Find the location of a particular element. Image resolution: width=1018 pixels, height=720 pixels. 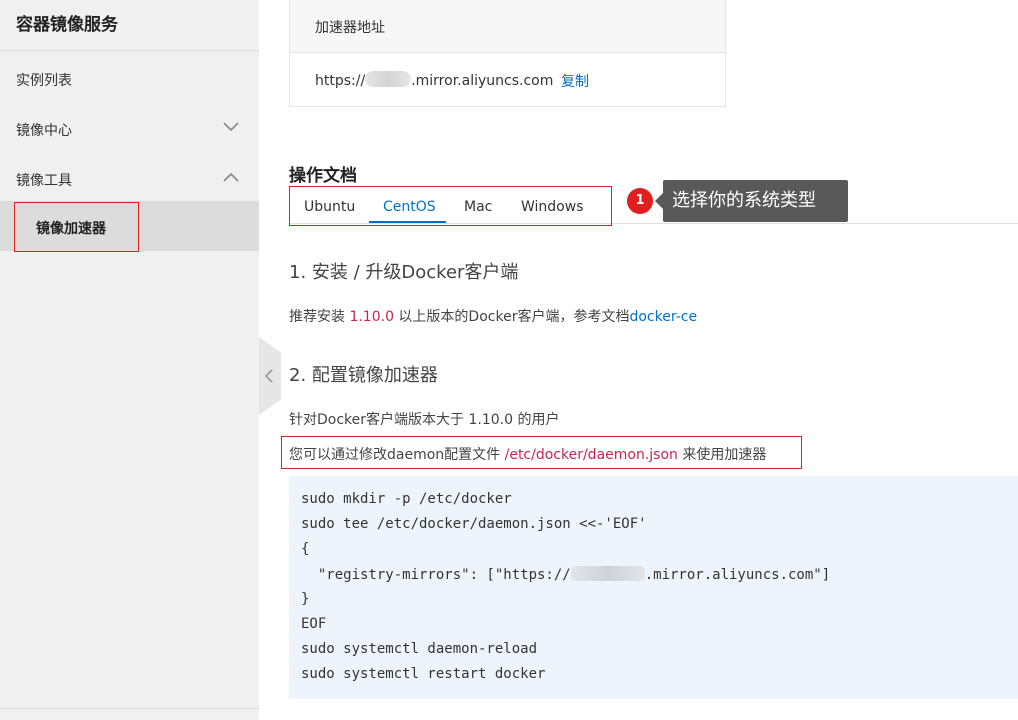

sidebar-collapse-handle is located at coordinates (270, 376).